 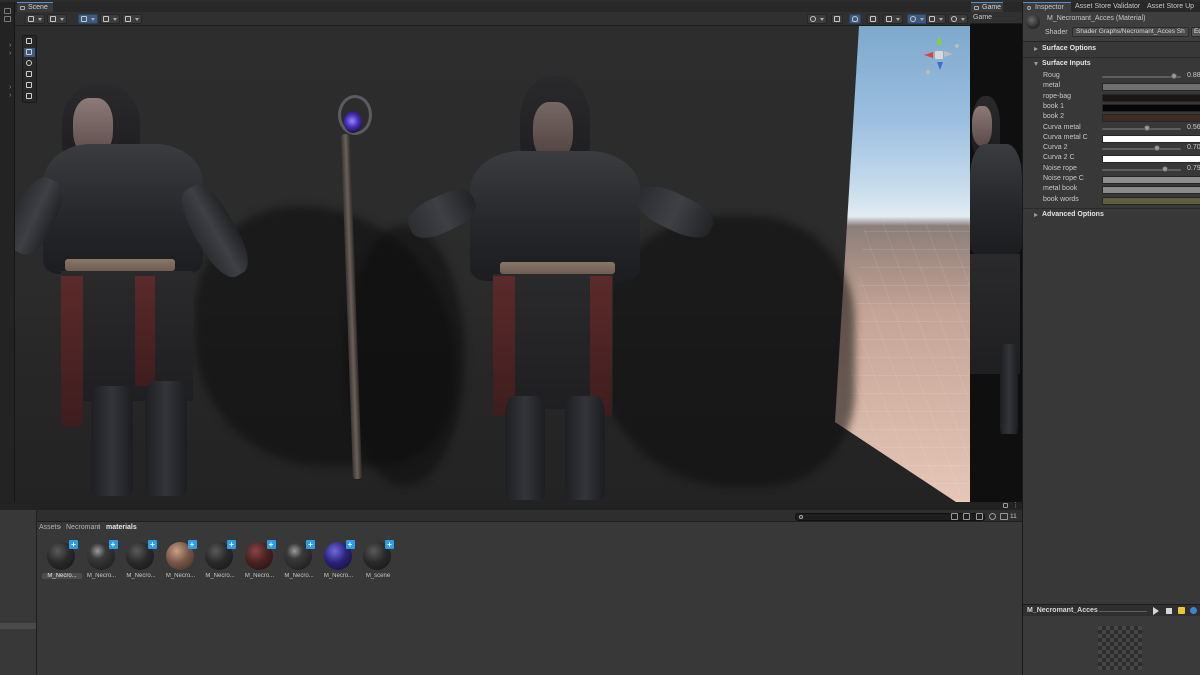 What do you see at coordinates (1171, 7) in the screenshot?
I see `tab-asset-store-upload: Asset Store Up` at bounding box center [1171, 7].